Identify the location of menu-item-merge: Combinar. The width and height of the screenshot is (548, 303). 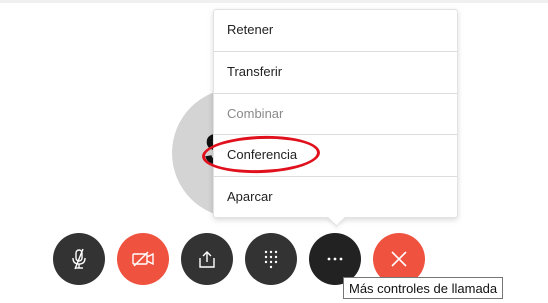
(335, 113).